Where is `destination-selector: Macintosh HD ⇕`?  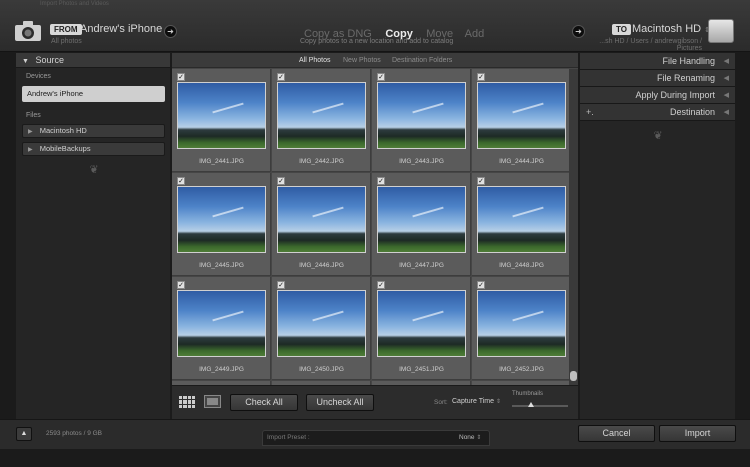 destination-selector: Macintosh HD ⇕ is located at coordinates (671, 29).